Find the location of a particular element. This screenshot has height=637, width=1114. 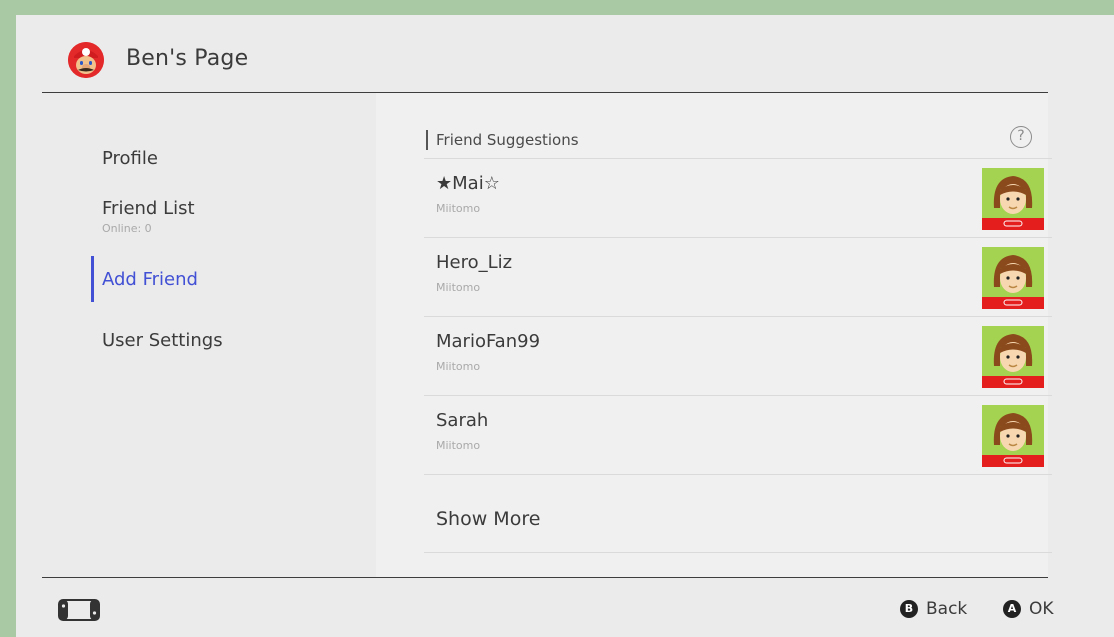

friend-name: Hero_Liz is located at coordinates (474, 262).